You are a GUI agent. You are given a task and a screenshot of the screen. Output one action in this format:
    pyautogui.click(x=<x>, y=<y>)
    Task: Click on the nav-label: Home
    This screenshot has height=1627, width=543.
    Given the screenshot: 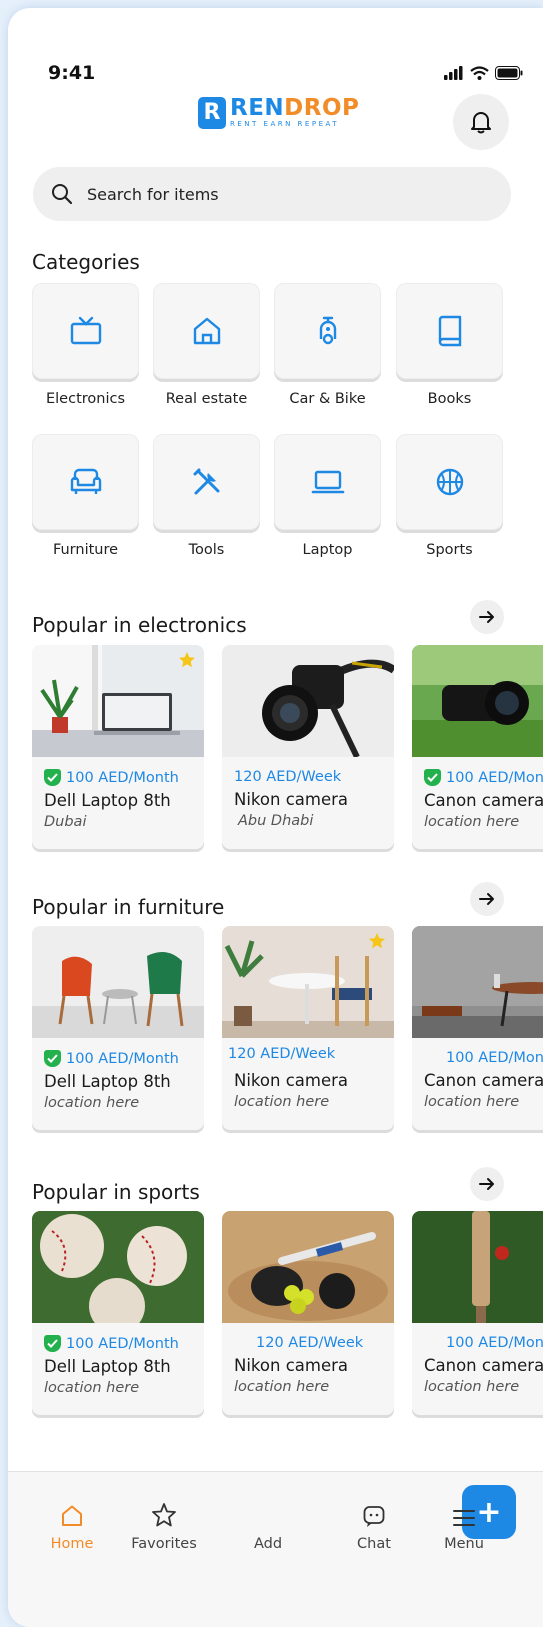 What is the action you would take?
    pyautogui.click(x=72, y=1544)
    